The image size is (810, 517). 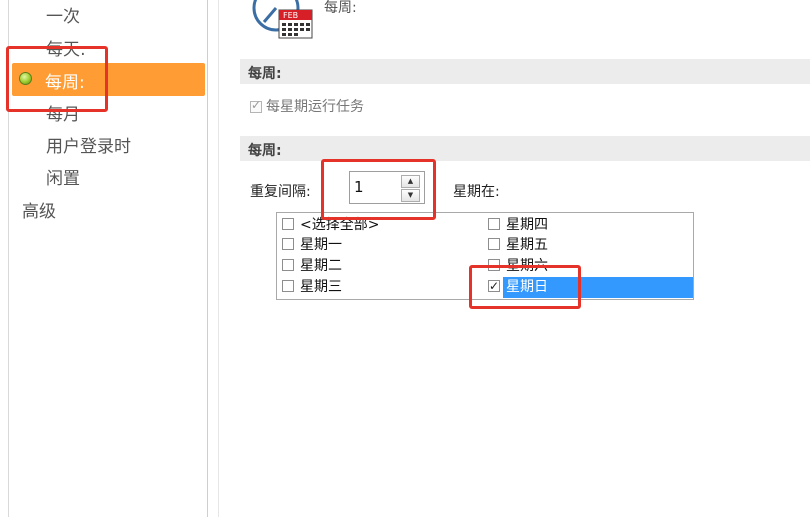 I want to click on day-monday: 星期一, so click(x=312, y=245).